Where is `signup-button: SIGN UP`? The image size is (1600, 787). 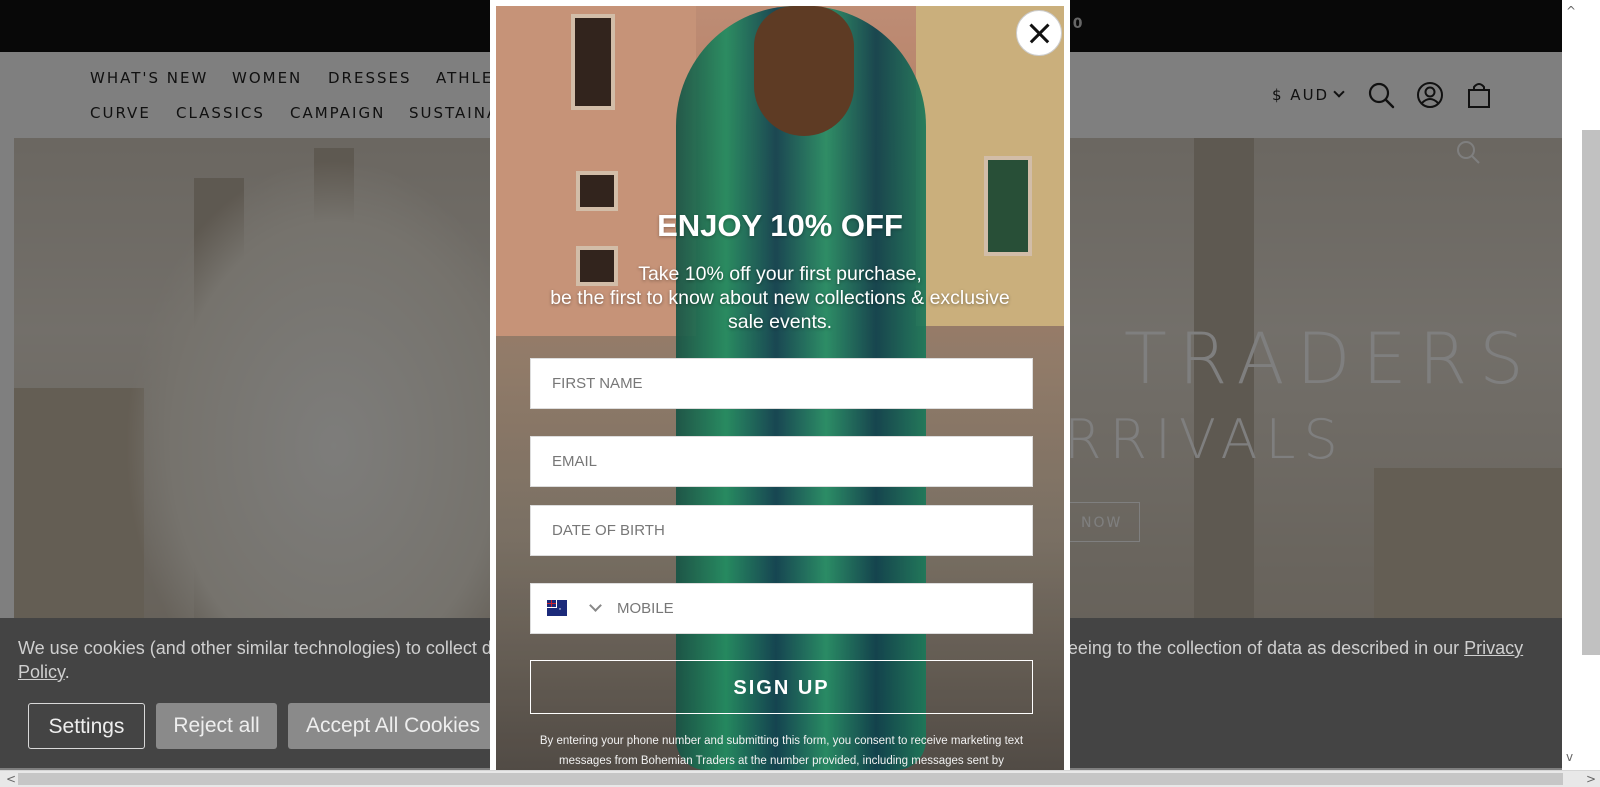
signup-button: SIGN UP is located at coordinates (781, 687).